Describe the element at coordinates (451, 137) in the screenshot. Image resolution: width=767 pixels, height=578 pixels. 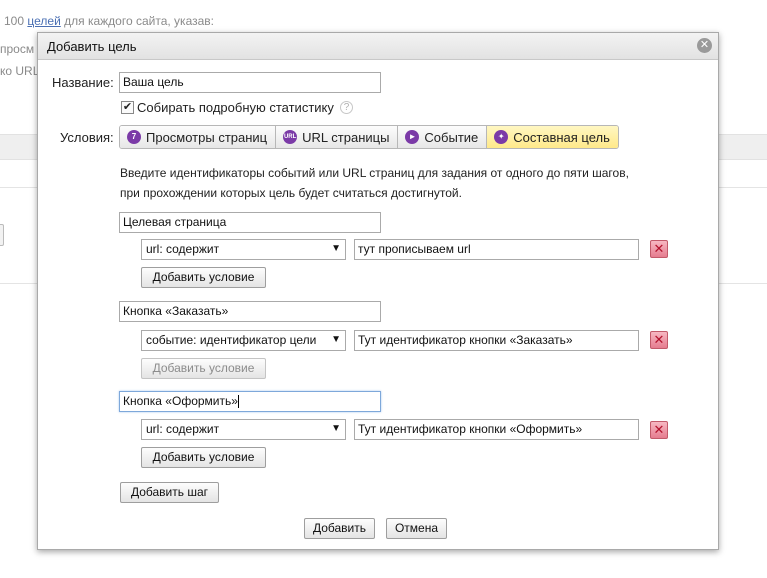
I see `tab-label: Событие` at that location.